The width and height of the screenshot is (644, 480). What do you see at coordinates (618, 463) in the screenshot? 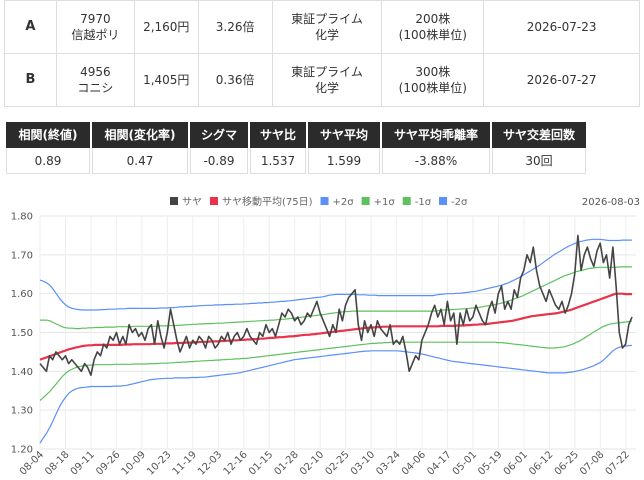
I see `x-tick-label: 07-22` at bounding box center [618, 463].